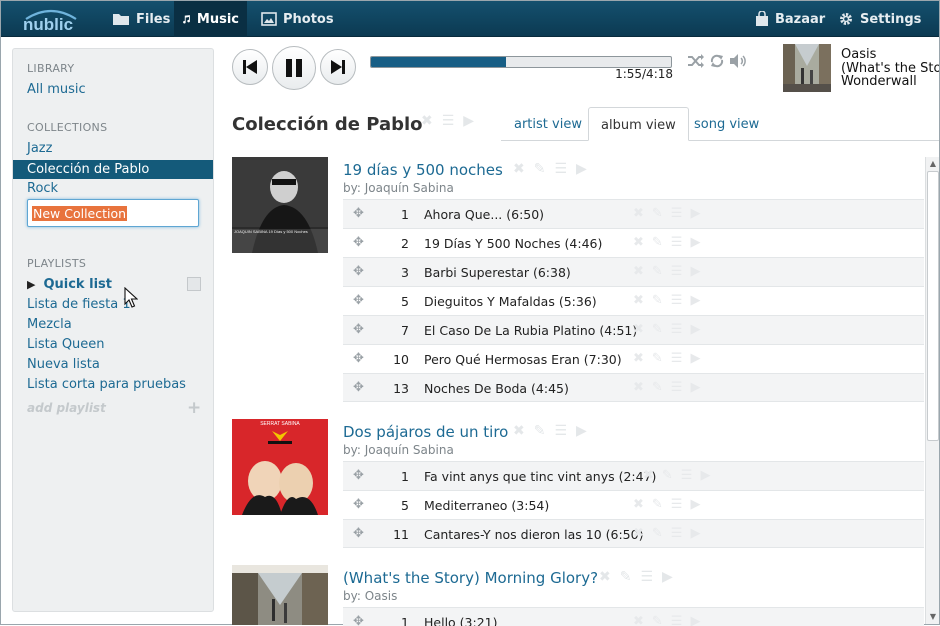 This screenshot has width=940, height=626. I want to click on track-name: Dieguitos Y Mafaldas (5:36), so click(510, 301).